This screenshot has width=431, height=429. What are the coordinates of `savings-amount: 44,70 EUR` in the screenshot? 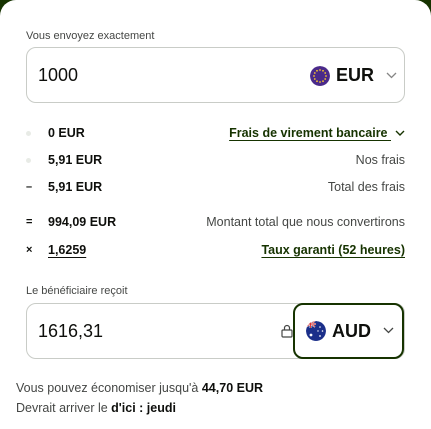 It's located at (232, 388).